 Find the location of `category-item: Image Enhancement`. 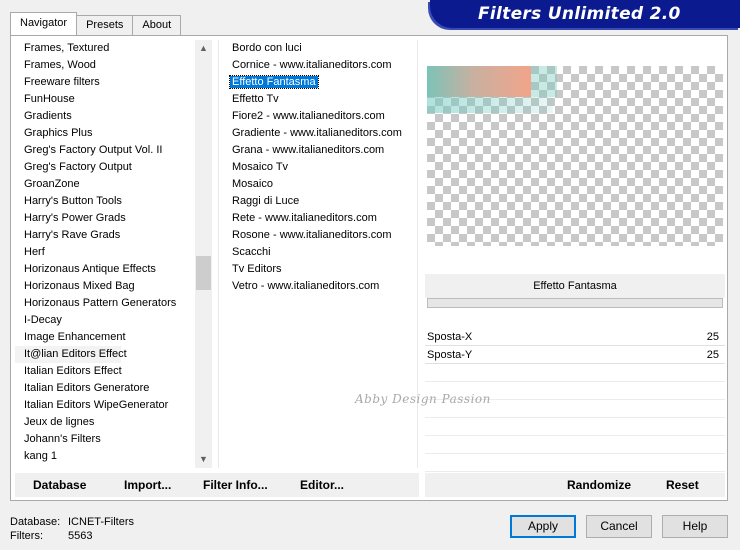

category-item: Image Enhancement is located at coordinates (115, 337).